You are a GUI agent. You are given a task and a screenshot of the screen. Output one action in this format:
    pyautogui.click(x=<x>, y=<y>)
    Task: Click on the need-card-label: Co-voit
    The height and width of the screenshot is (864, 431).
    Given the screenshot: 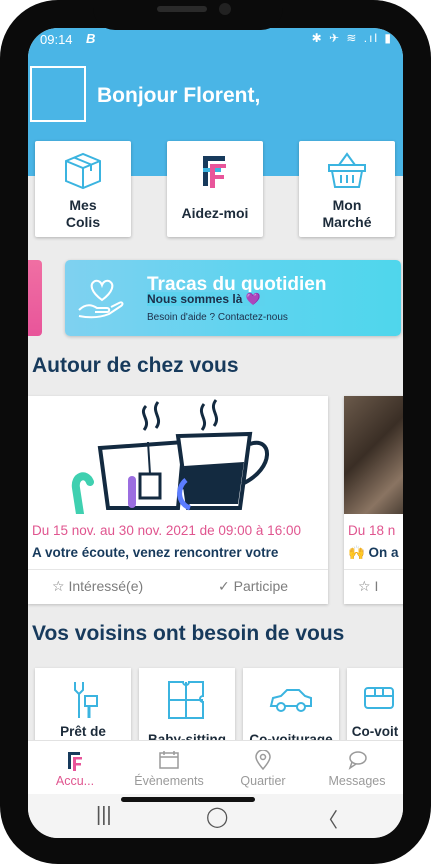 What is the action you would take?
    pyautogui.click(x=375, y=731)
    